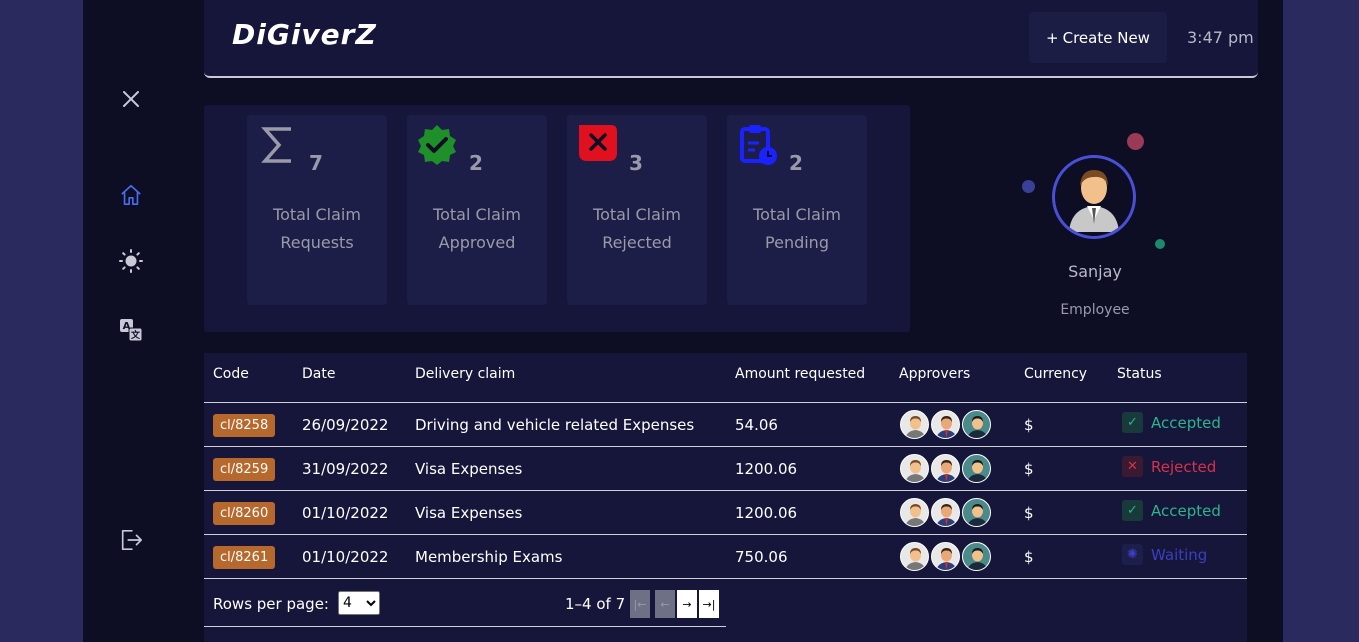  Describe the element at coordinates (231, 374) in the screenshot. I see `header-code: Code` at that location.